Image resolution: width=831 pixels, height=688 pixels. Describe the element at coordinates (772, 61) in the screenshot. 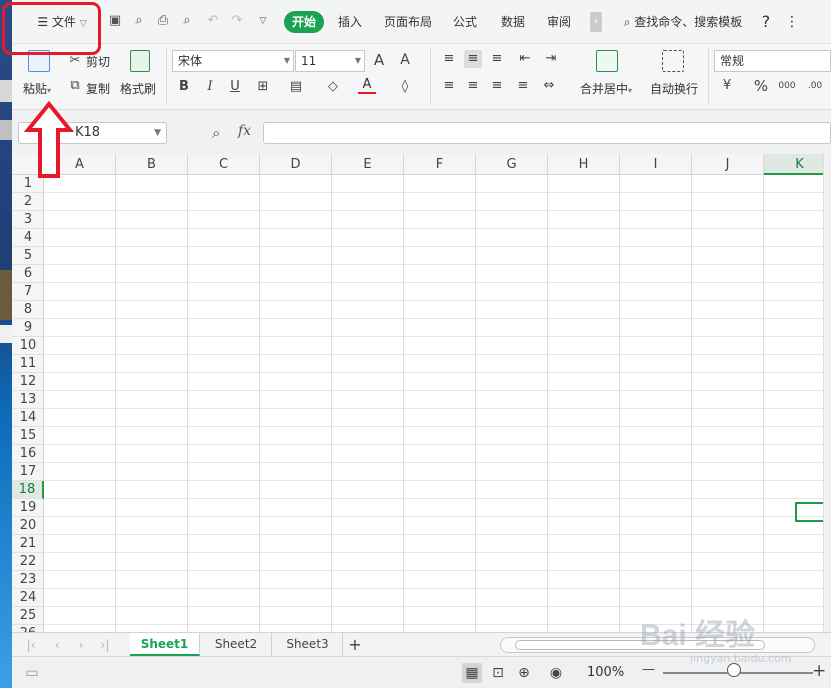

I see `number-format-select: 常规` at that location.